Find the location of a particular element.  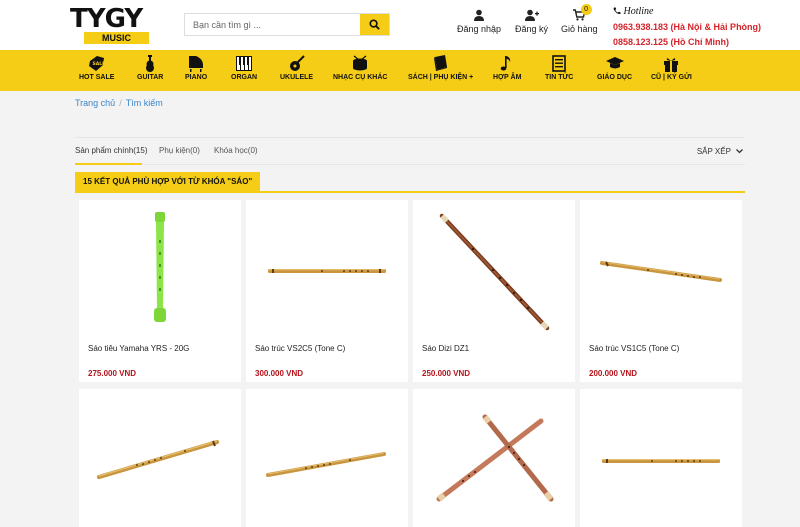

register-label: Đăng ký is located at coordinates (532, 29).